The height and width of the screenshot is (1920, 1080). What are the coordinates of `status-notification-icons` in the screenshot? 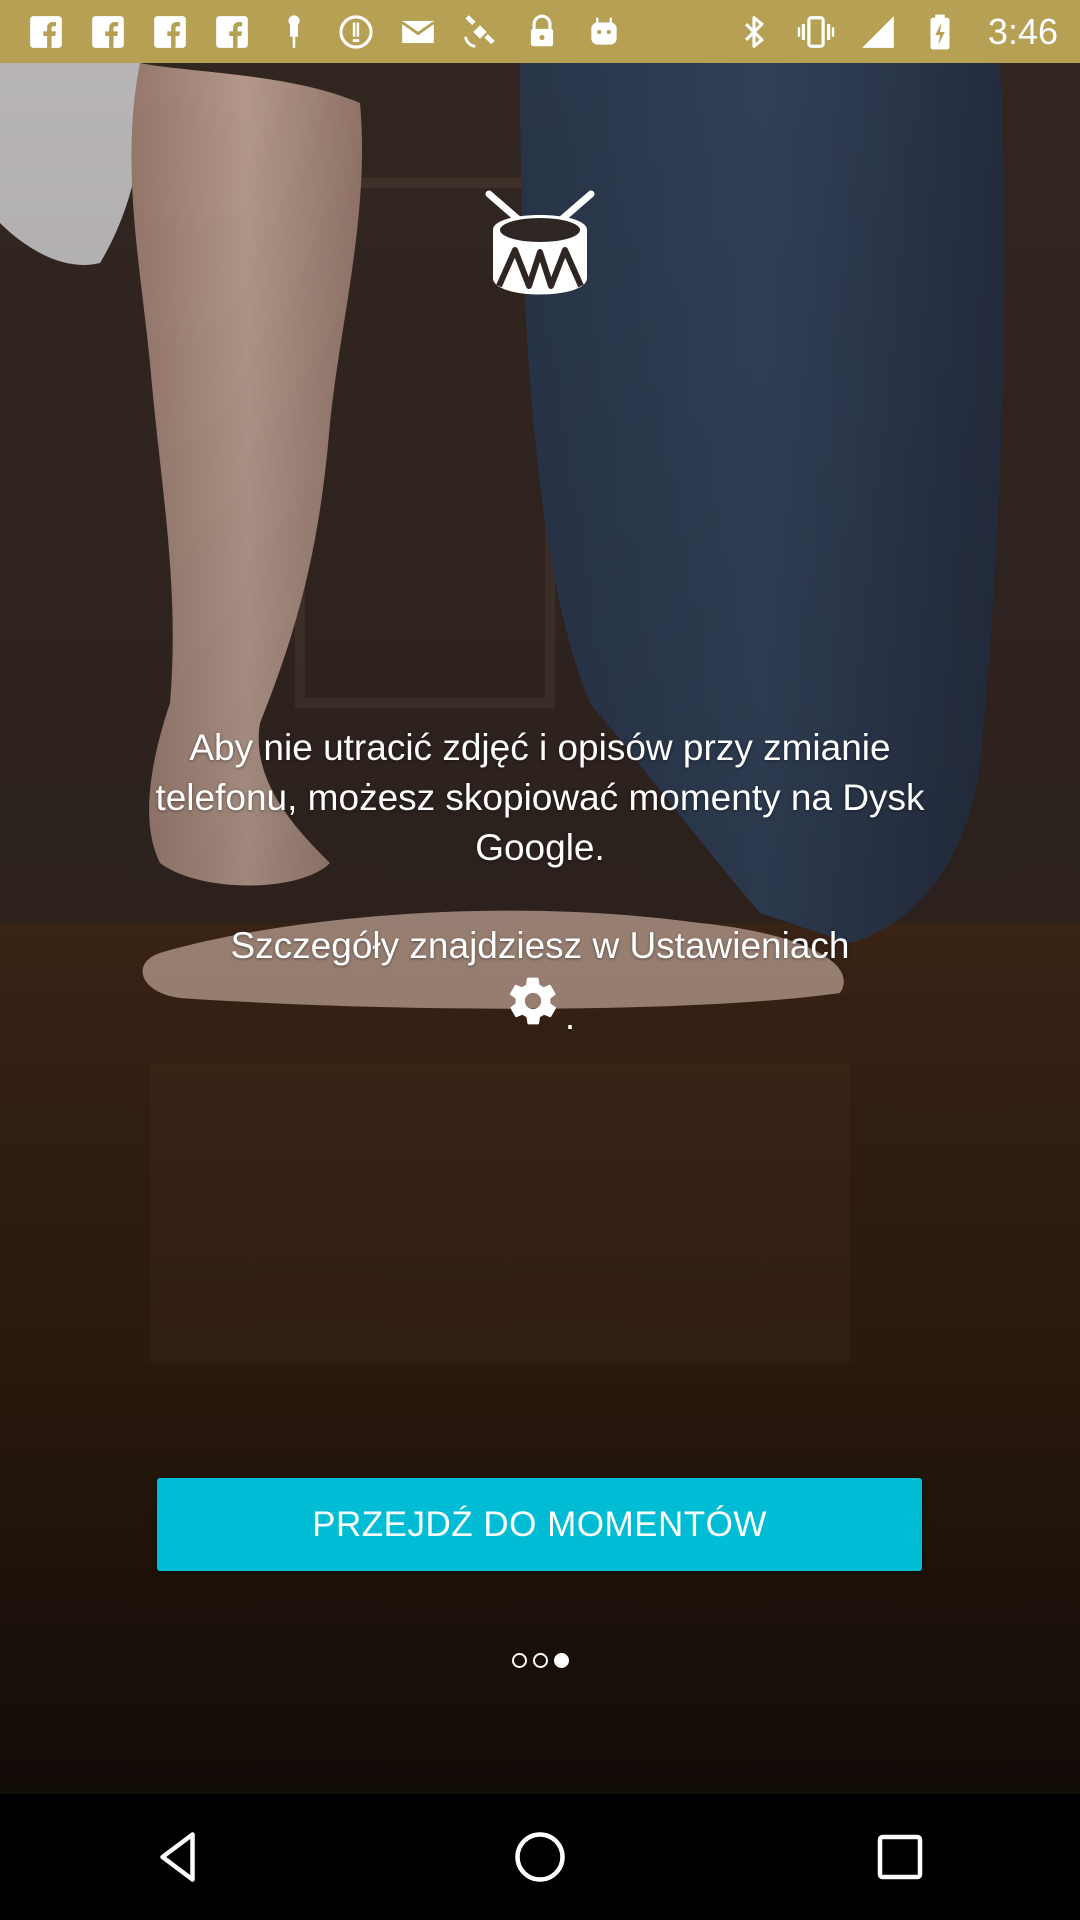 It's located at (325, 32).